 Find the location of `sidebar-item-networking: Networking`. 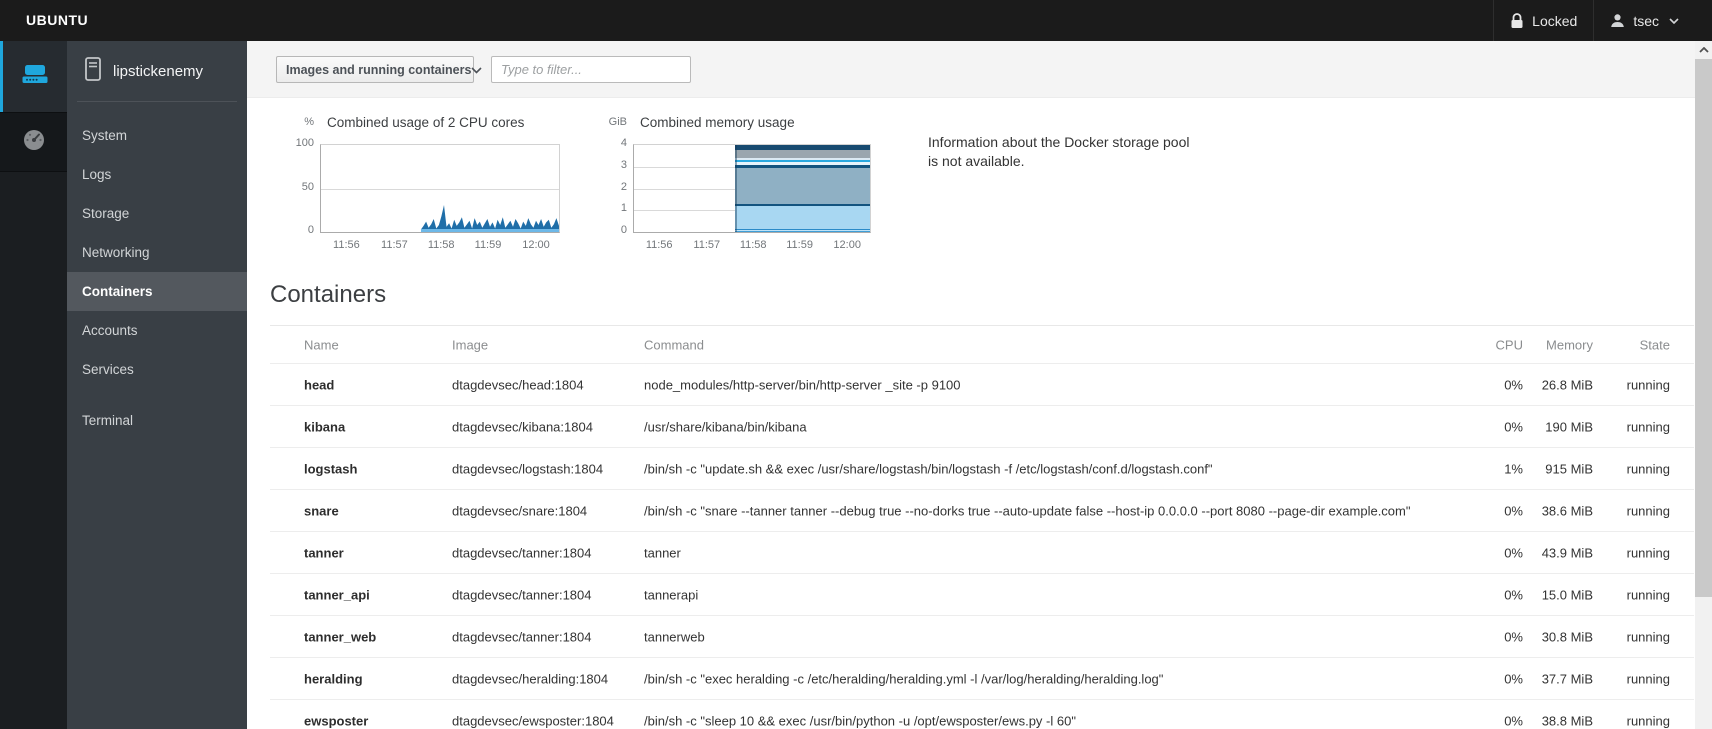

sidebar-item-networking: Networking is located at coordinates (157, 252).